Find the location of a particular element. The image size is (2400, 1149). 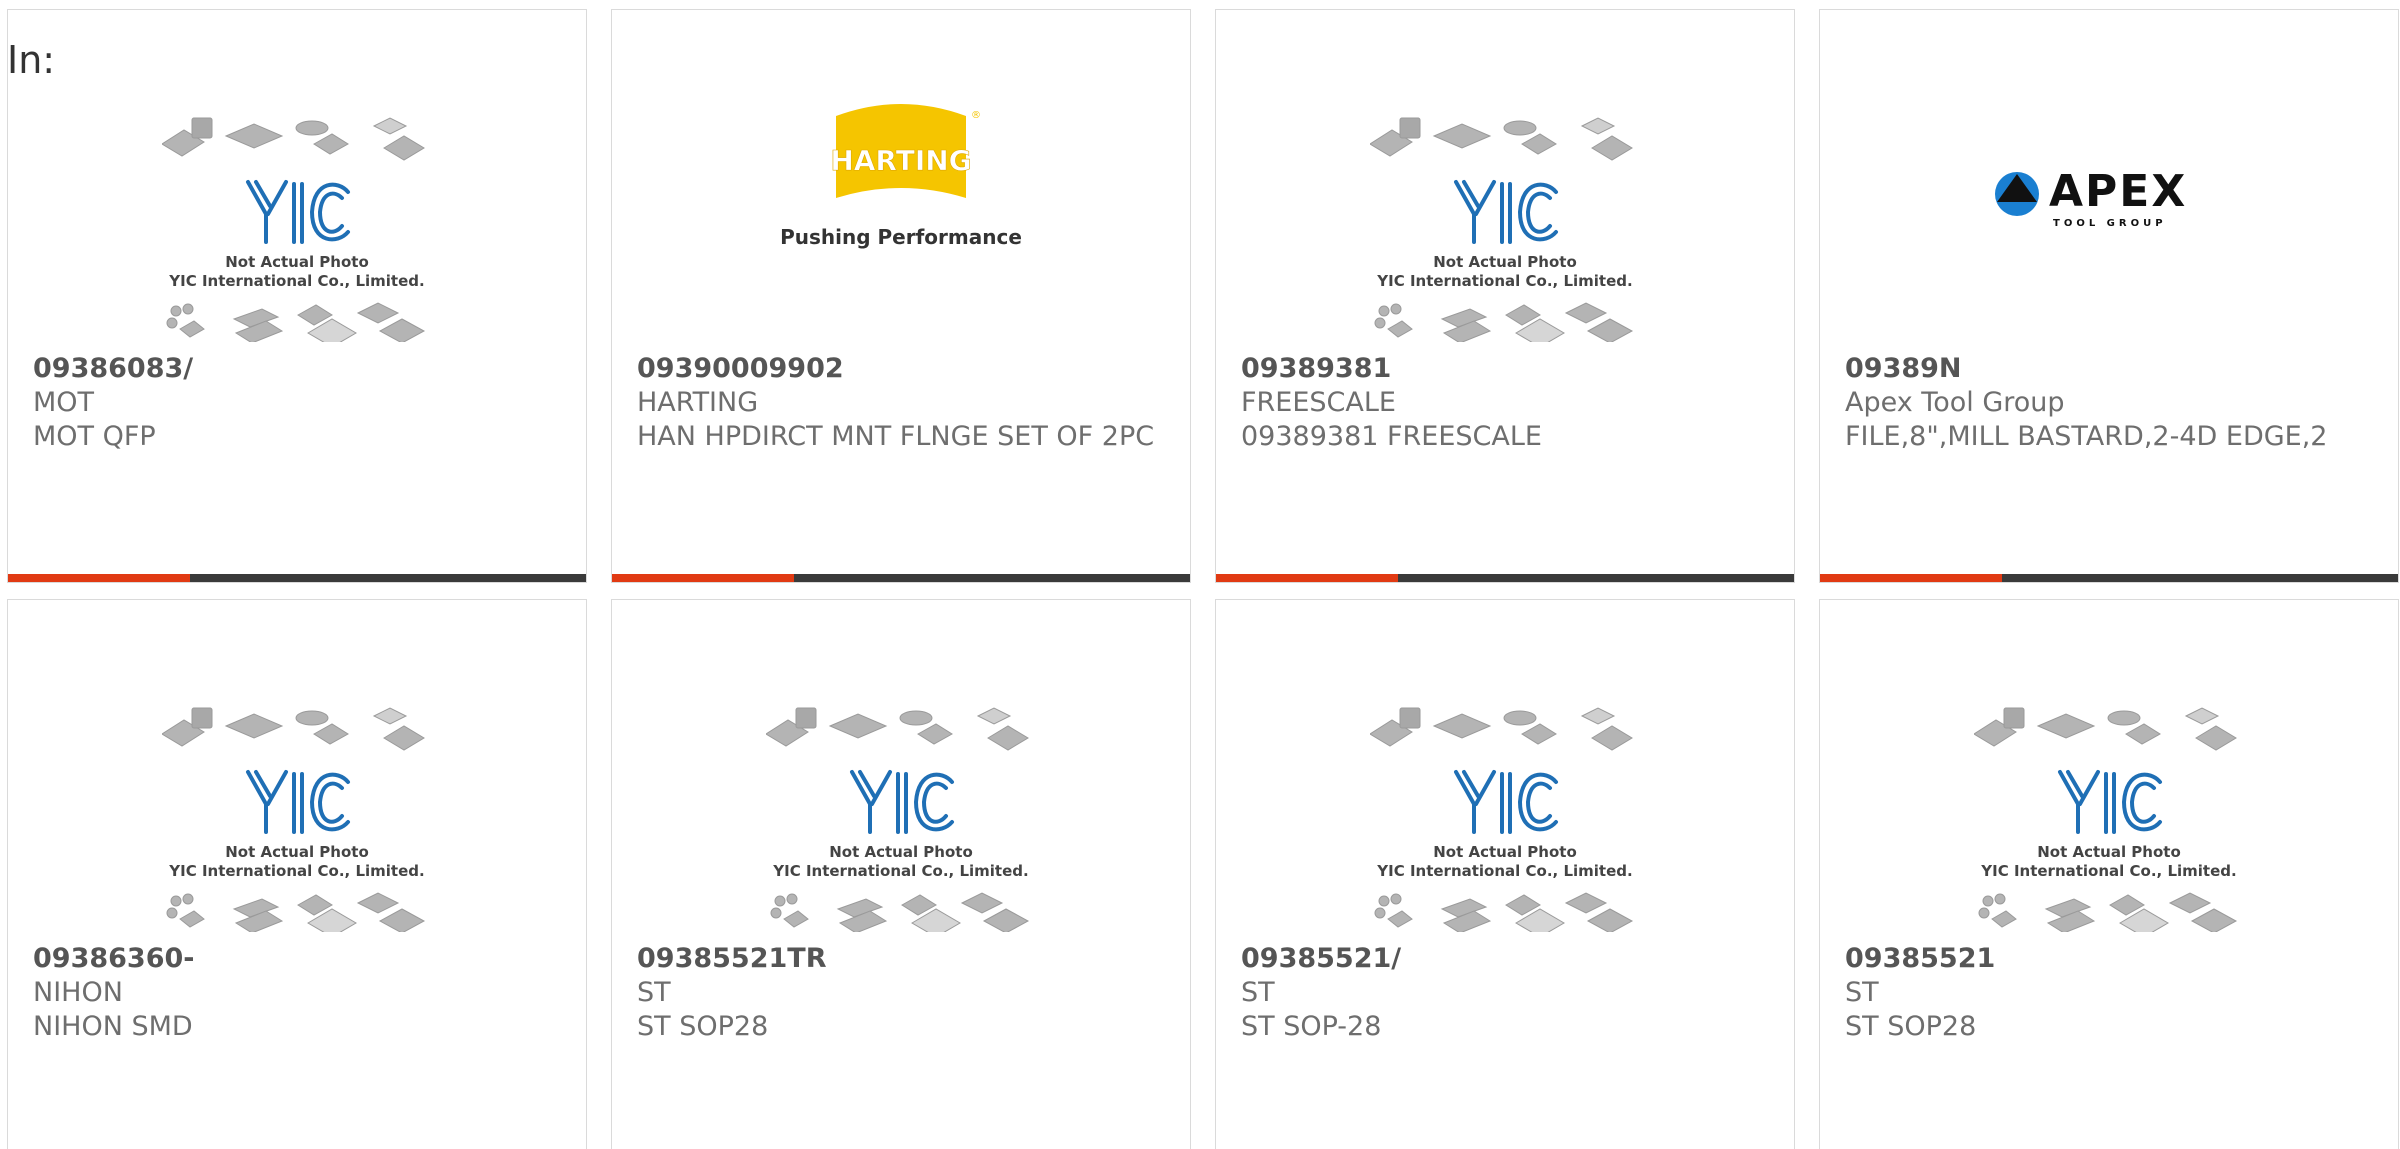

part-number: 09385521 is located at coordinates (2111, 959).